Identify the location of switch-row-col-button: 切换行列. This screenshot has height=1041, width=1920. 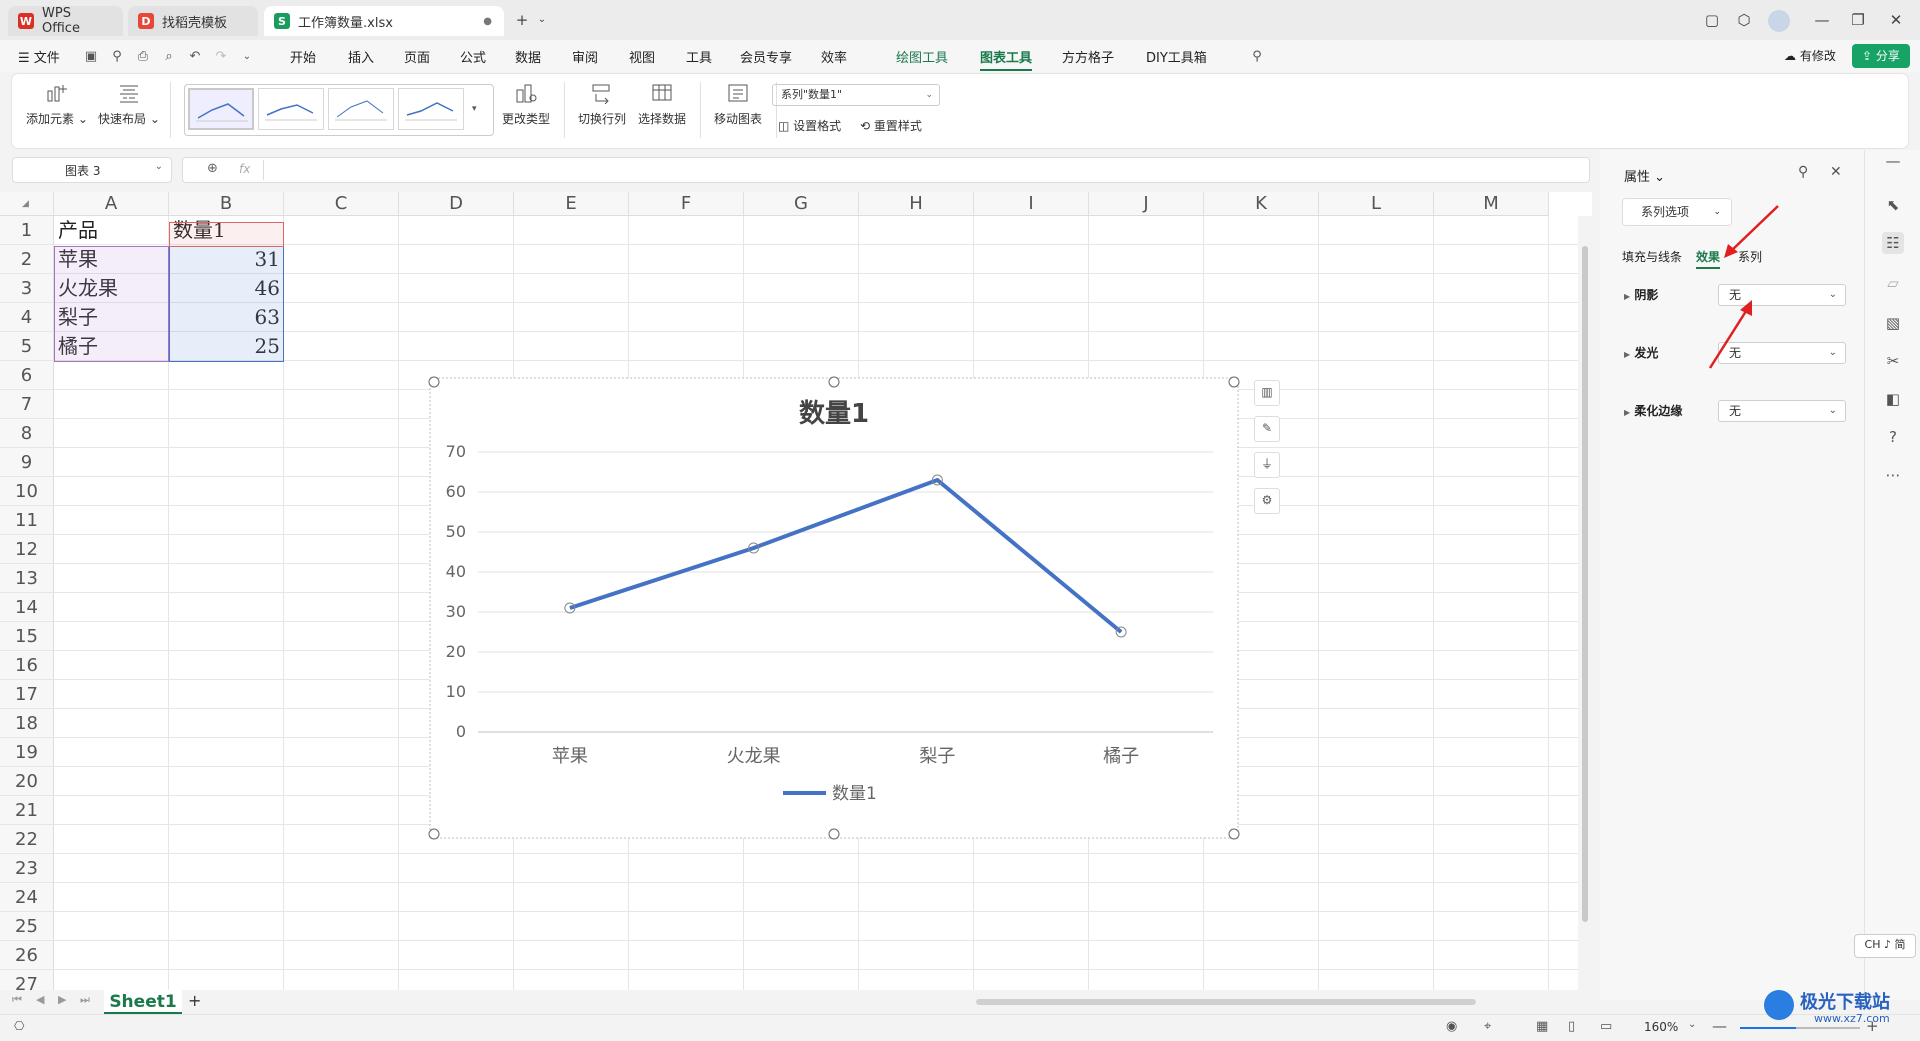
(602, 104).